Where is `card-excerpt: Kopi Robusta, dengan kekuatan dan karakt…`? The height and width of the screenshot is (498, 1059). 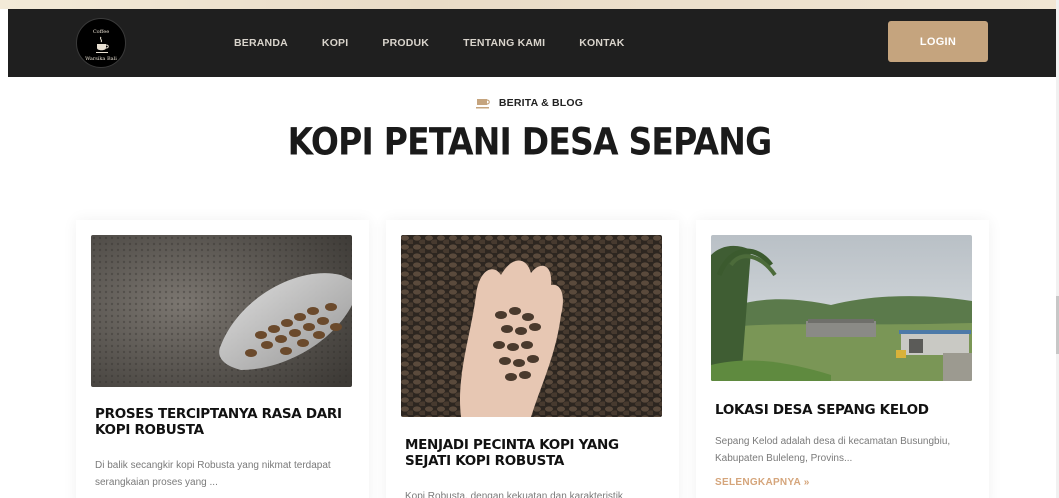
card-excerpt: Kopi Robusta, dengan kekuatan dan karakt… is located at coordinates (514, 494).